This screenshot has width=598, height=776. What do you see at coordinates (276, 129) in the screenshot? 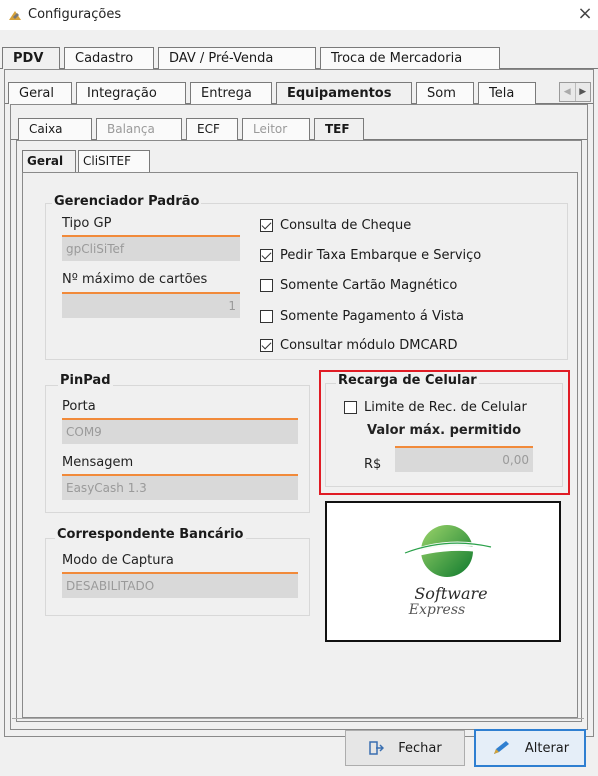
I see `tab-leitor: Leitor` at bounding box center [276, 129].